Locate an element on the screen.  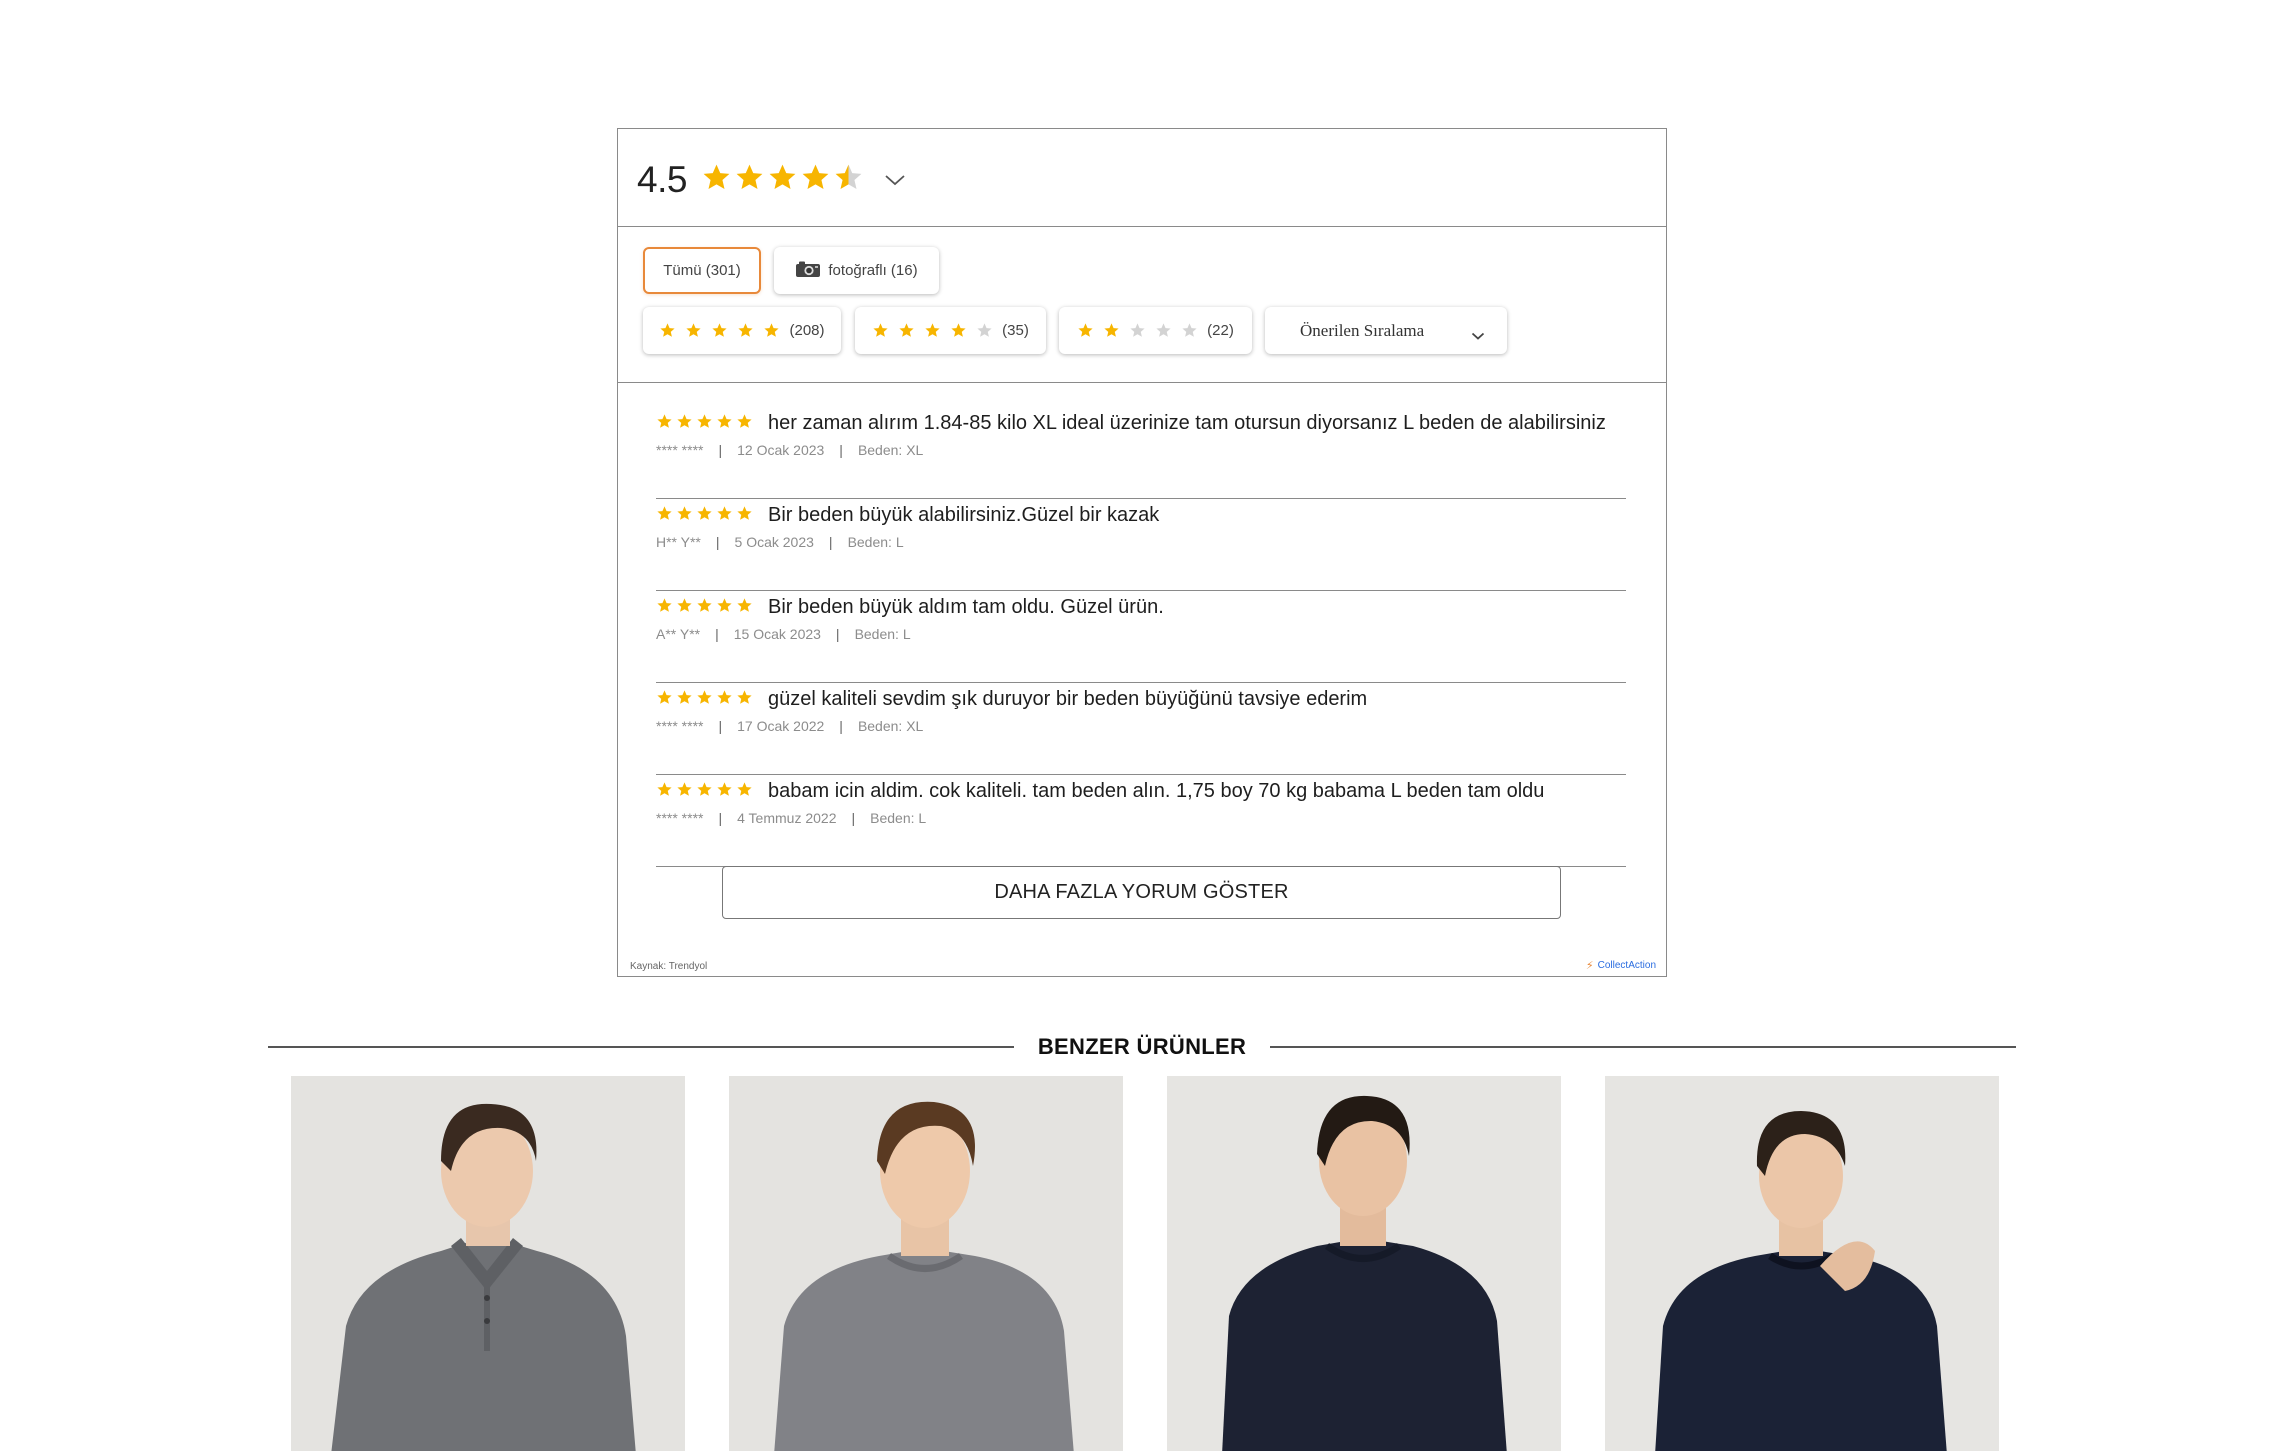
filter-4-star-button: (35) is located at coordinates (950, 330).